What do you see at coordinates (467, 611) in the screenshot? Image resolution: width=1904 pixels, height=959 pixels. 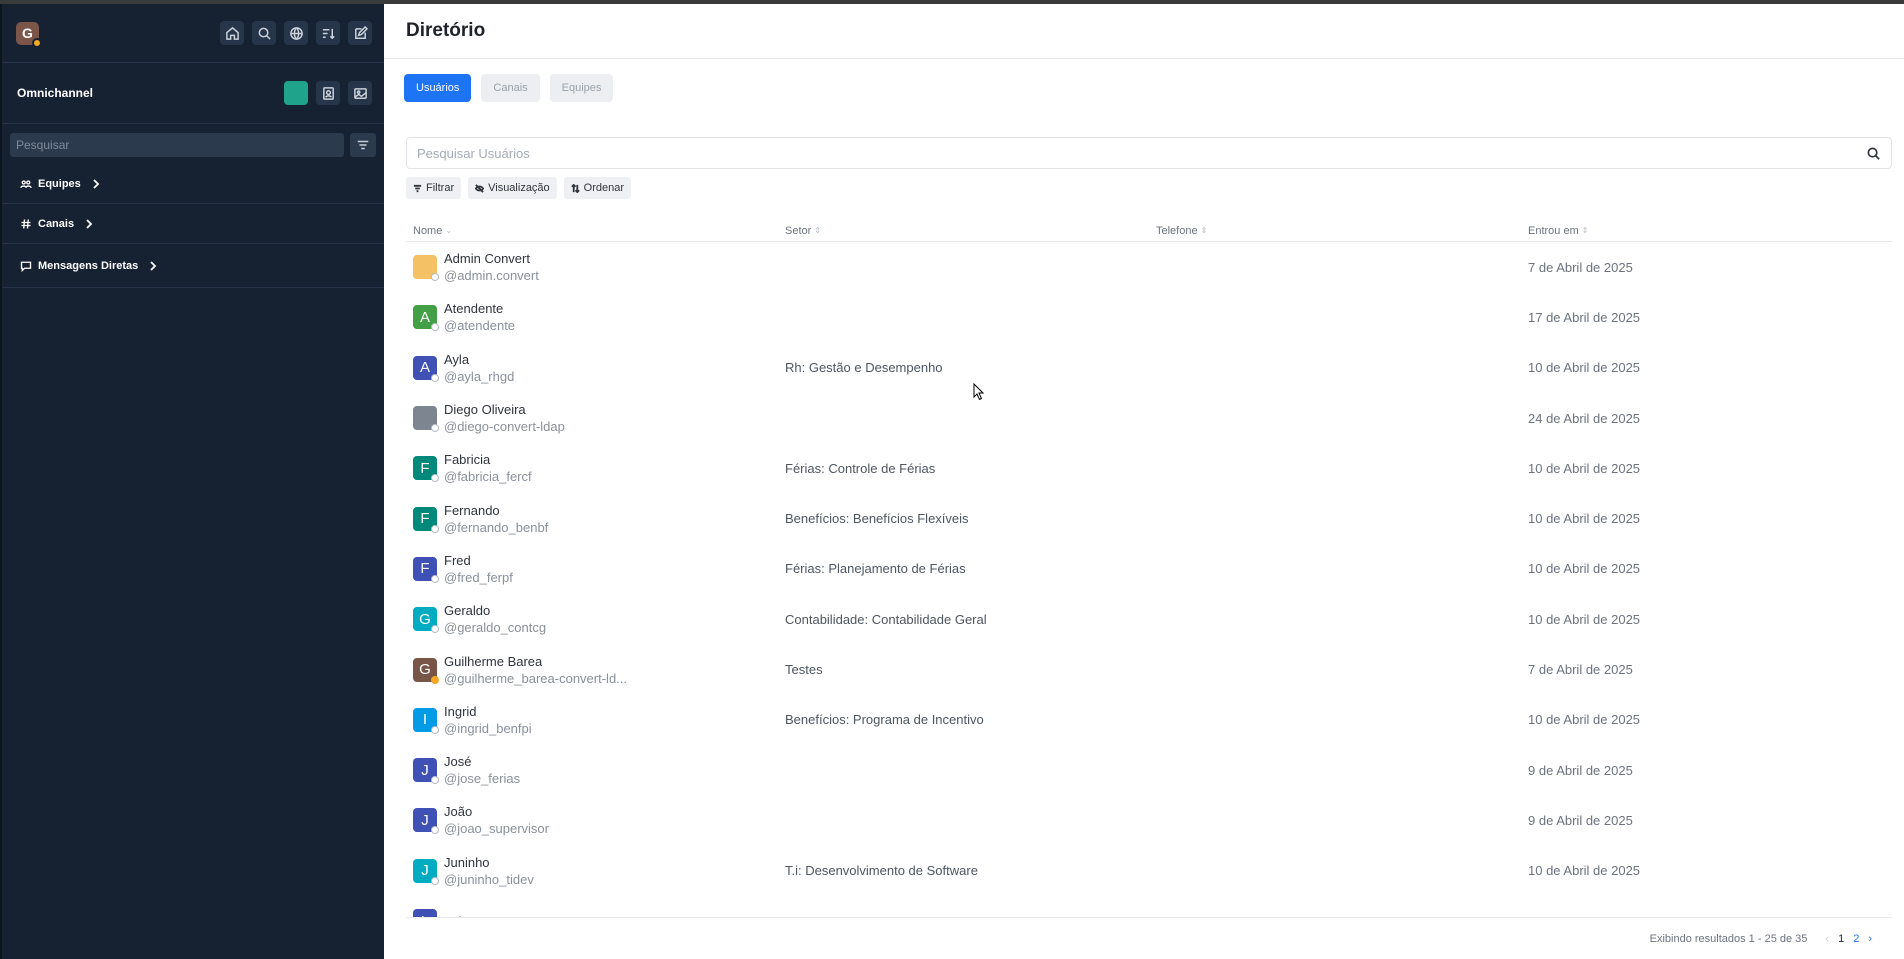 I see `user-name: Geraldo` at bounding box center [467, 611].